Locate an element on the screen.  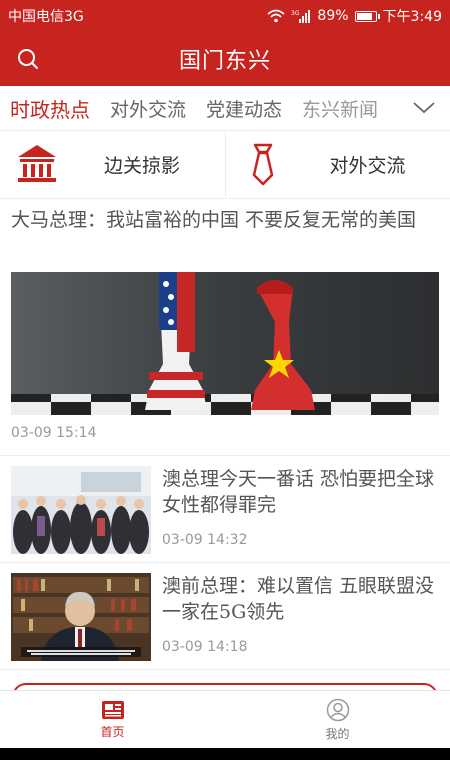
nav-home: 首页 is located at coordinates (112, 720).